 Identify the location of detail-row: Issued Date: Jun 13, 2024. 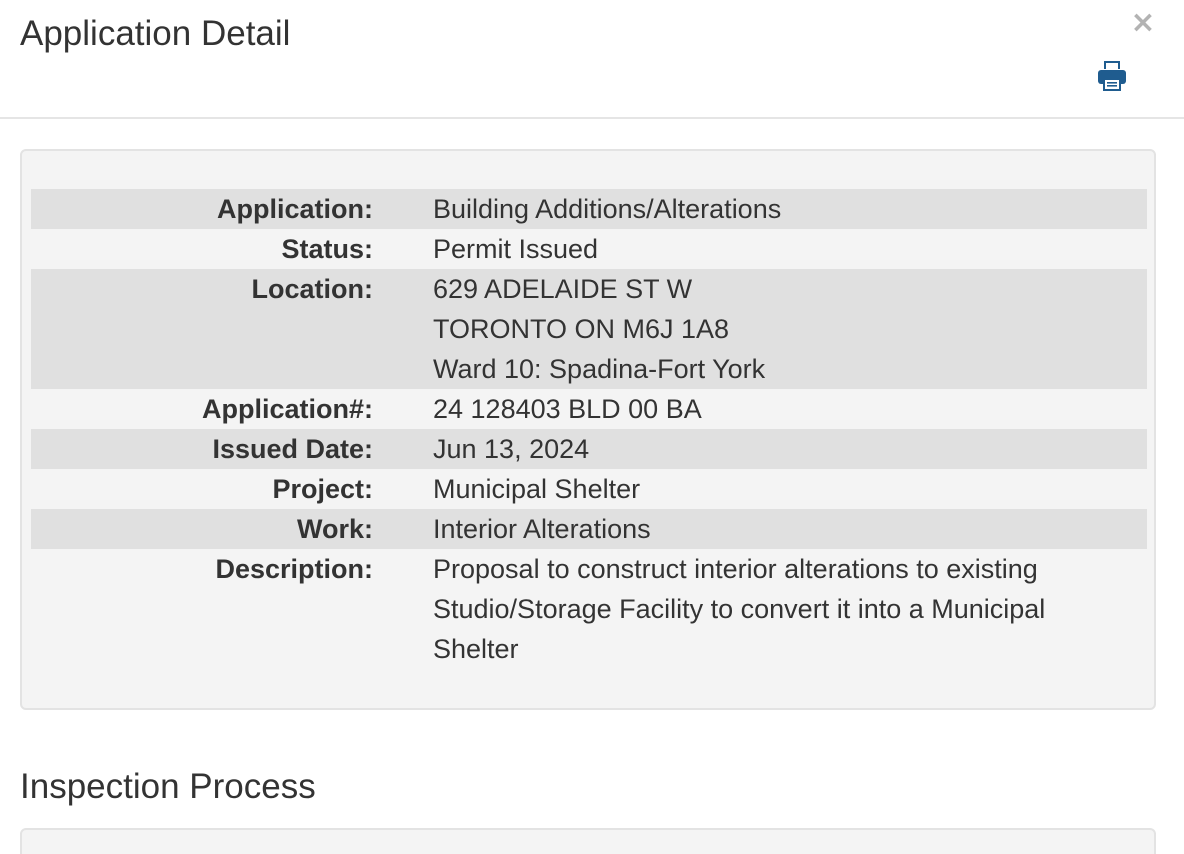
(589, 449).